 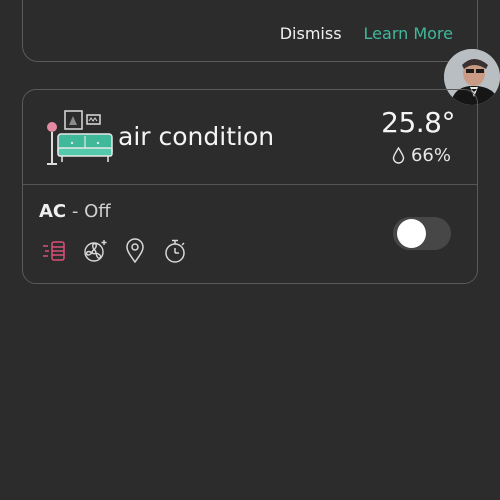 What do you see at coordinates (135, 251) in the screenshot?
I see `location-icon` at bounding box center [135, 251].